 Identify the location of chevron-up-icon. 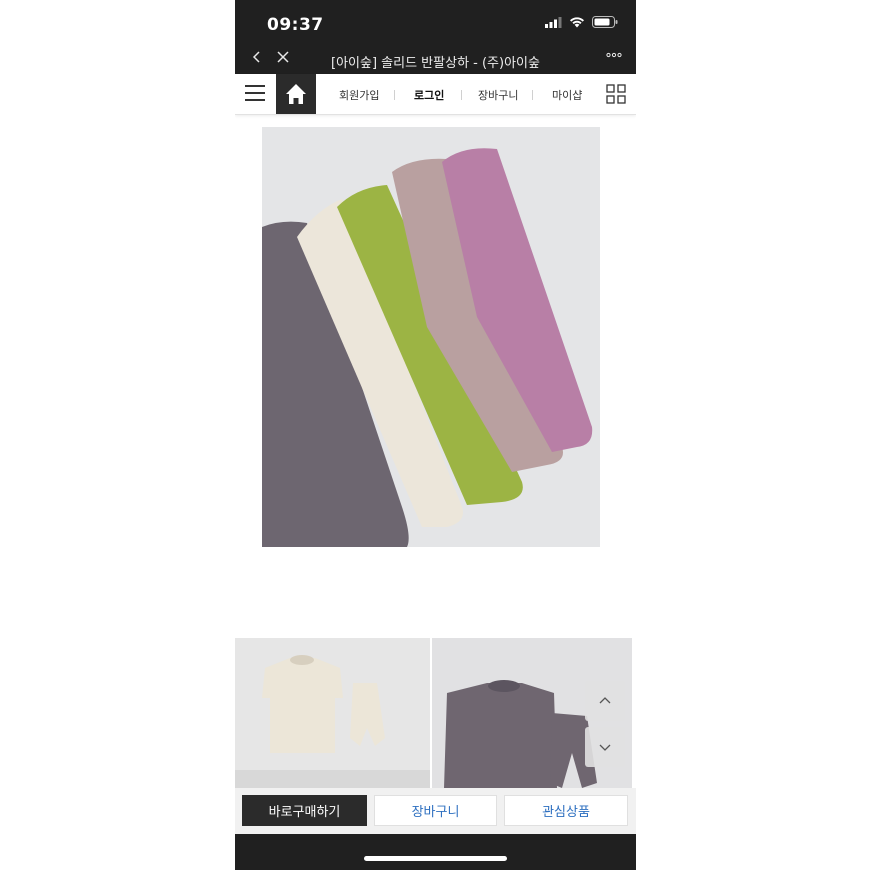
(605, 700).